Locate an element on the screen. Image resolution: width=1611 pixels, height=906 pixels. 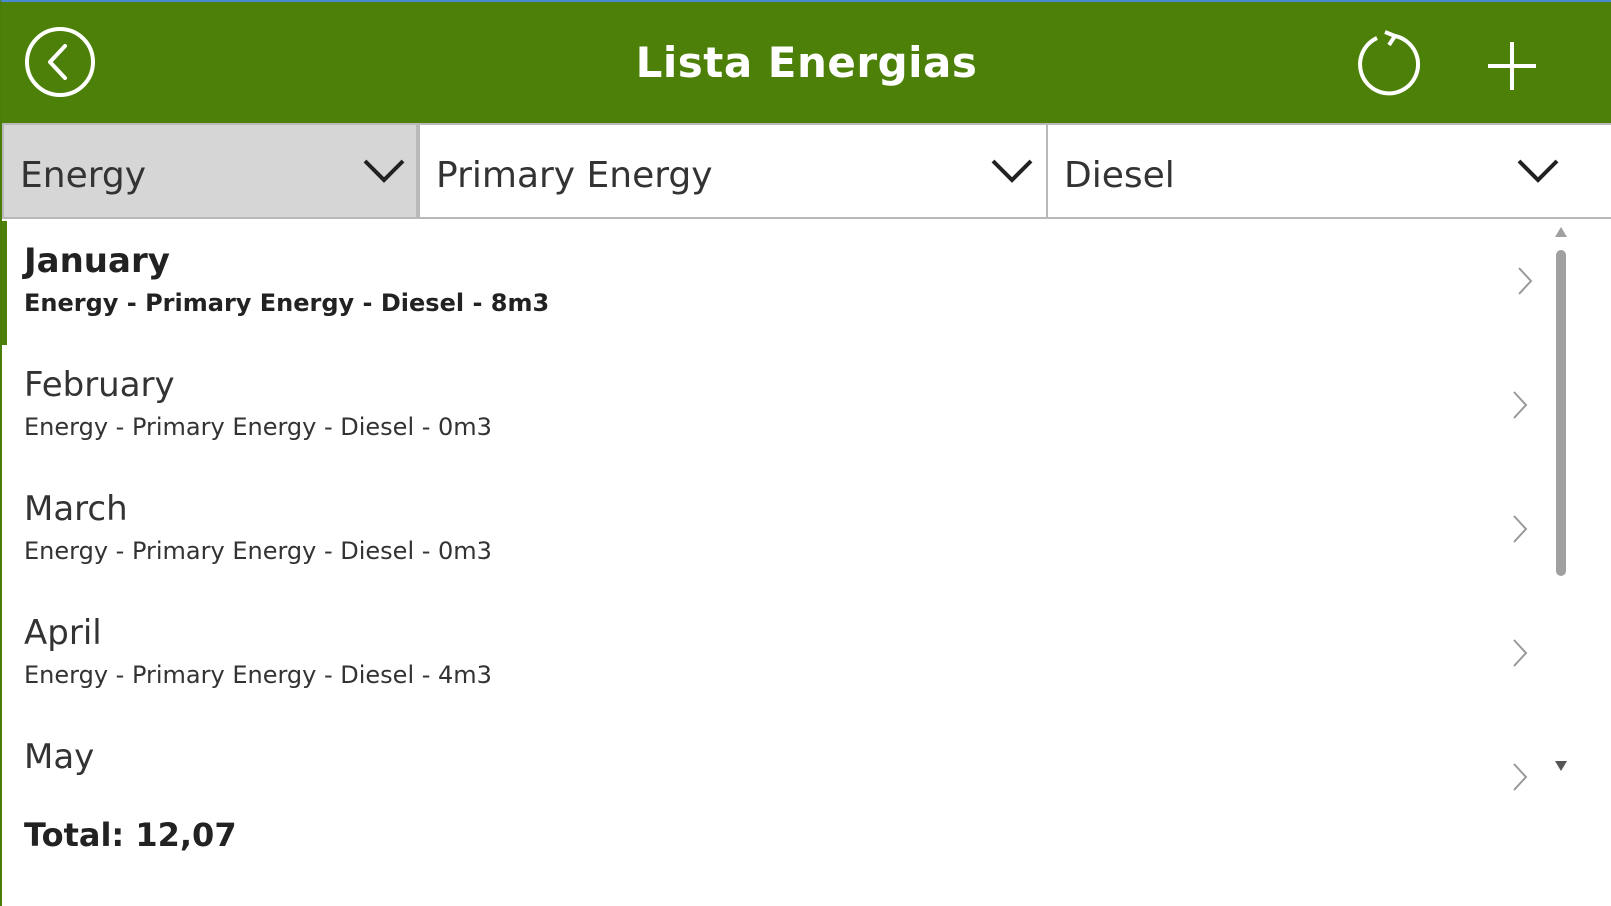
filter-bar: Energy Primary Energy Diesel is located at coordinates (806, 172).